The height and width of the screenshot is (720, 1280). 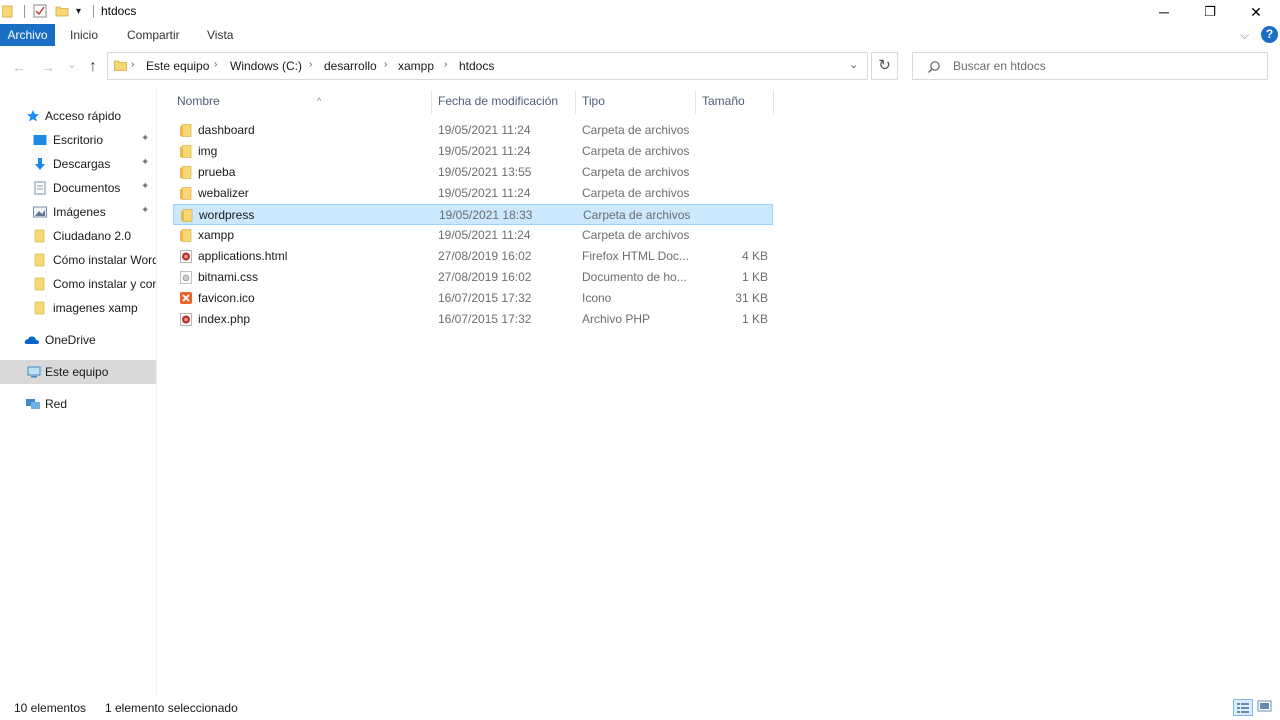 I want to click on ribbon-tabs: Archivo Inicio Compartir Vista ⌵ ?, so click(x=640, y=35).